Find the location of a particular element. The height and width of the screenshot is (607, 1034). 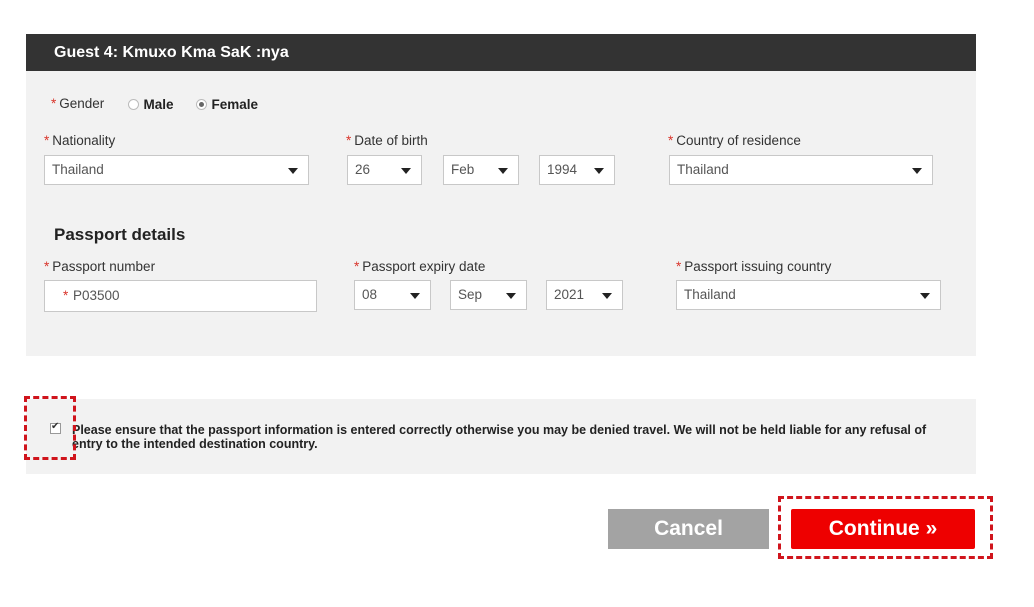

dob-year-value: 1994 is located at coordinates (562, 169).